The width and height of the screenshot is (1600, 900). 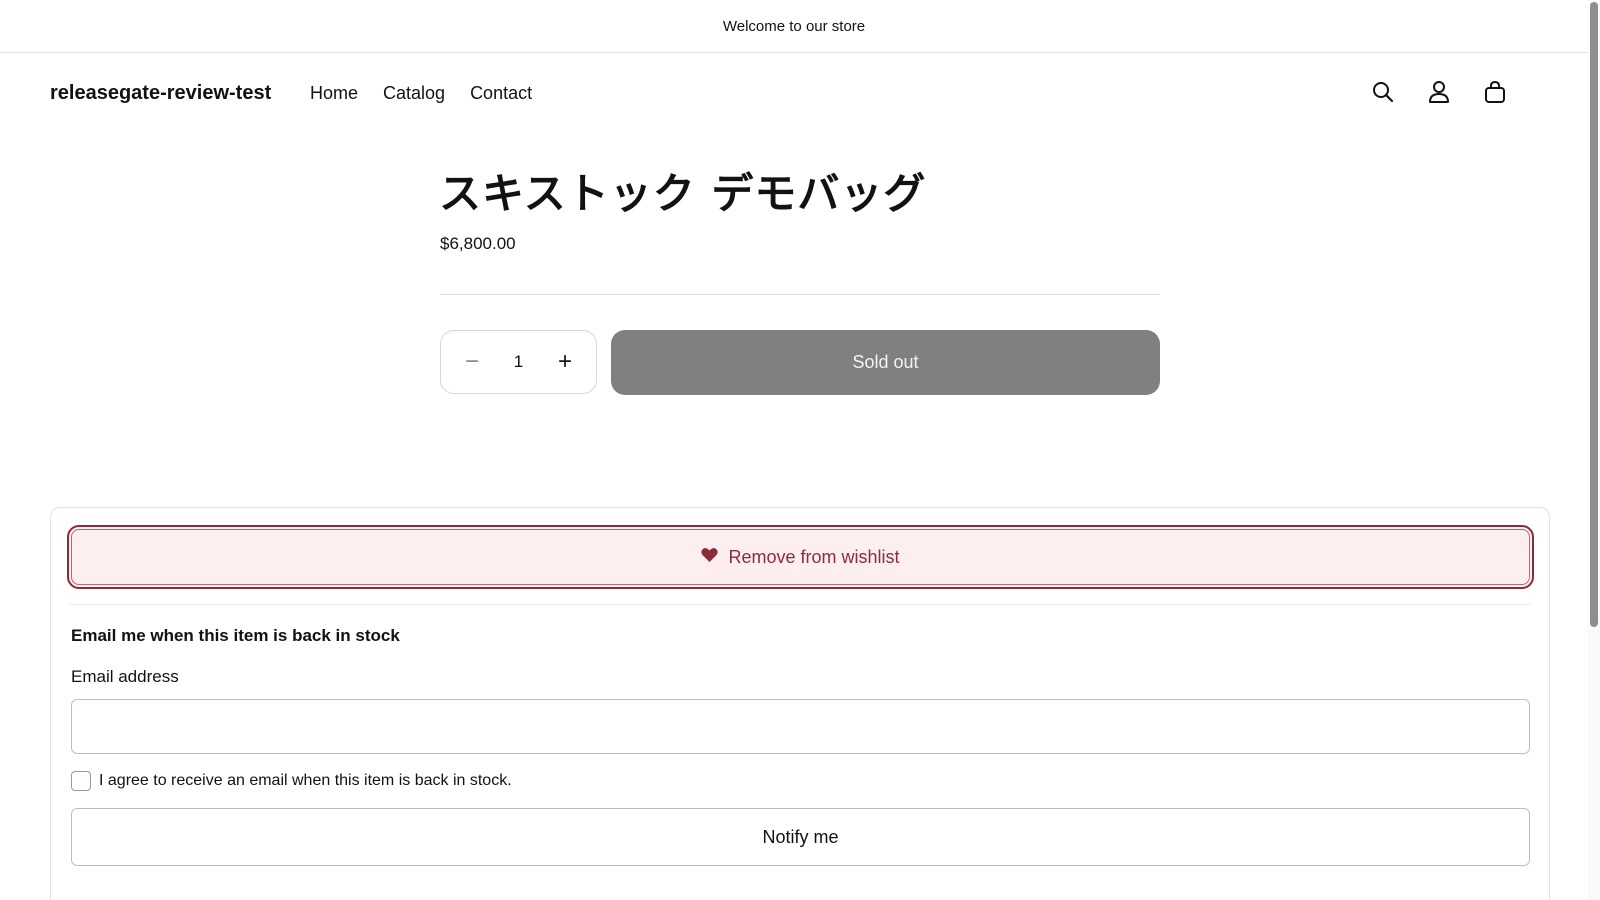 I want to click on account-icon, so click(x=1439, y=92).